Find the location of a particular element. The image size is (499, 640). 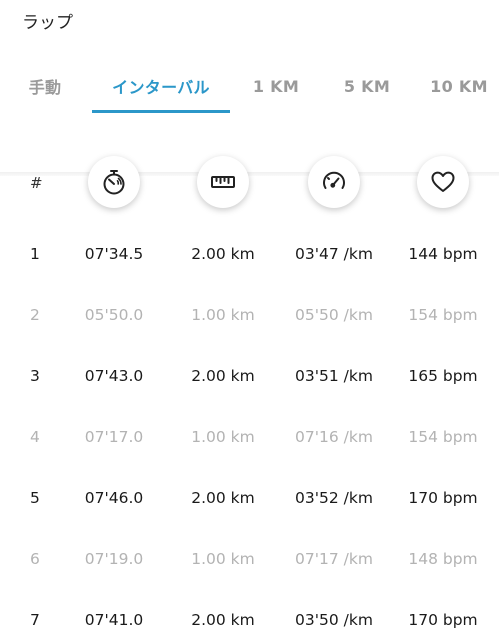

lap-number-header: # is located at coordinates (36, 183).